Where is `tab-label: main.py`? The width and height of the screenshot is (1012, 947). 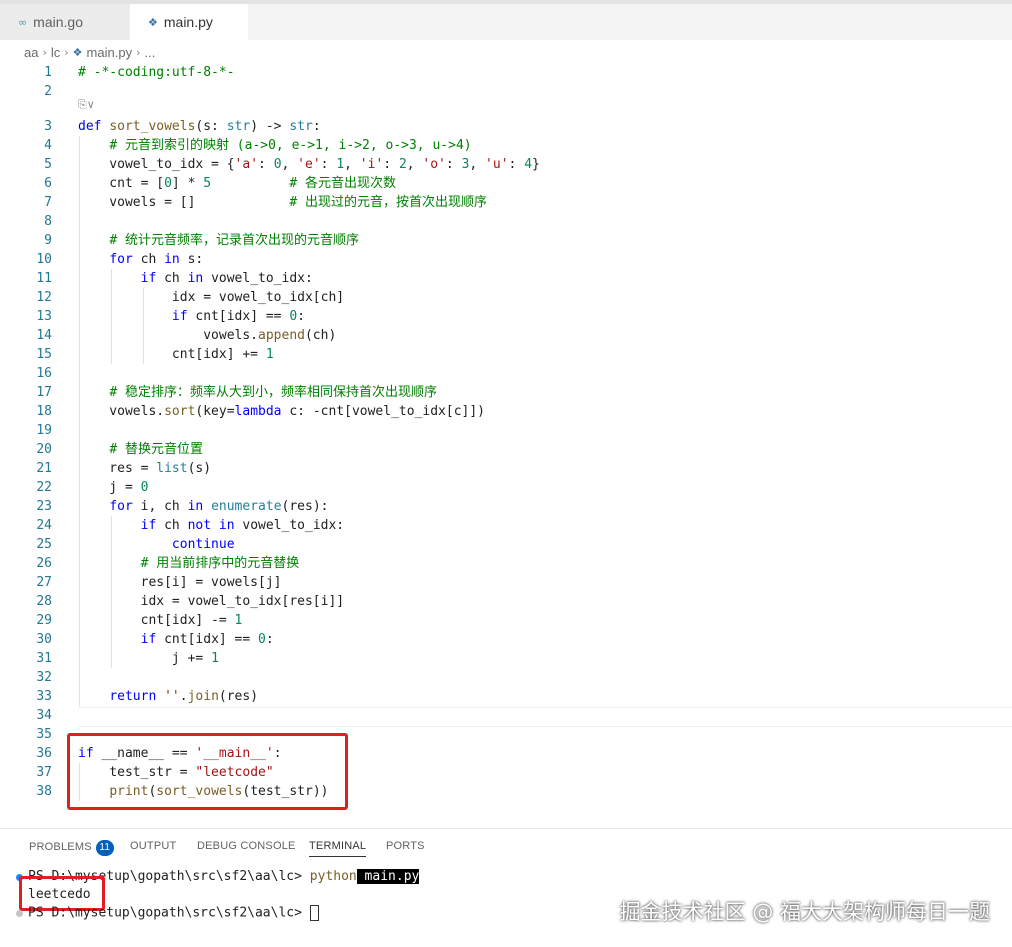 tab-label: main.py is located at coordinates (188, 22).